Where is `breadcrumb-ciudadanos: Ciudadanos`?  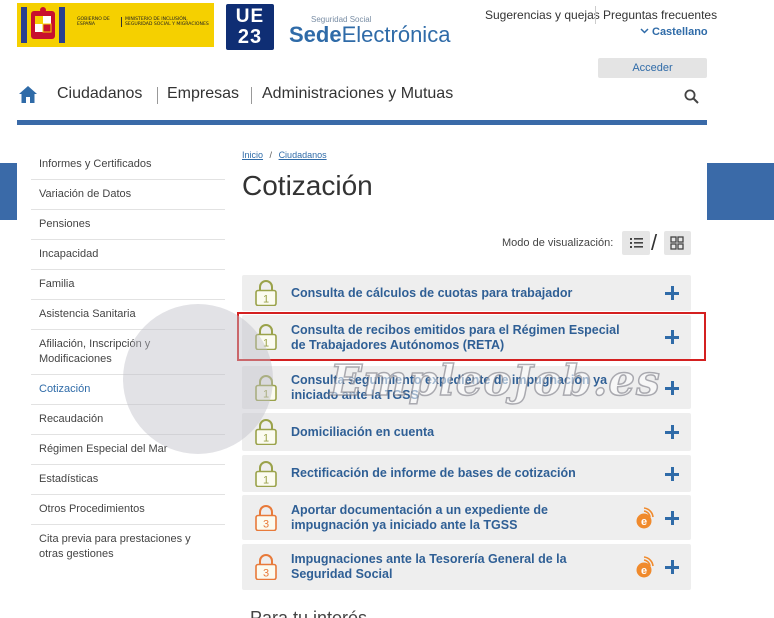
breadcrumb-ciudadanos: Ciudadanos is located at coordinates (303, 155).